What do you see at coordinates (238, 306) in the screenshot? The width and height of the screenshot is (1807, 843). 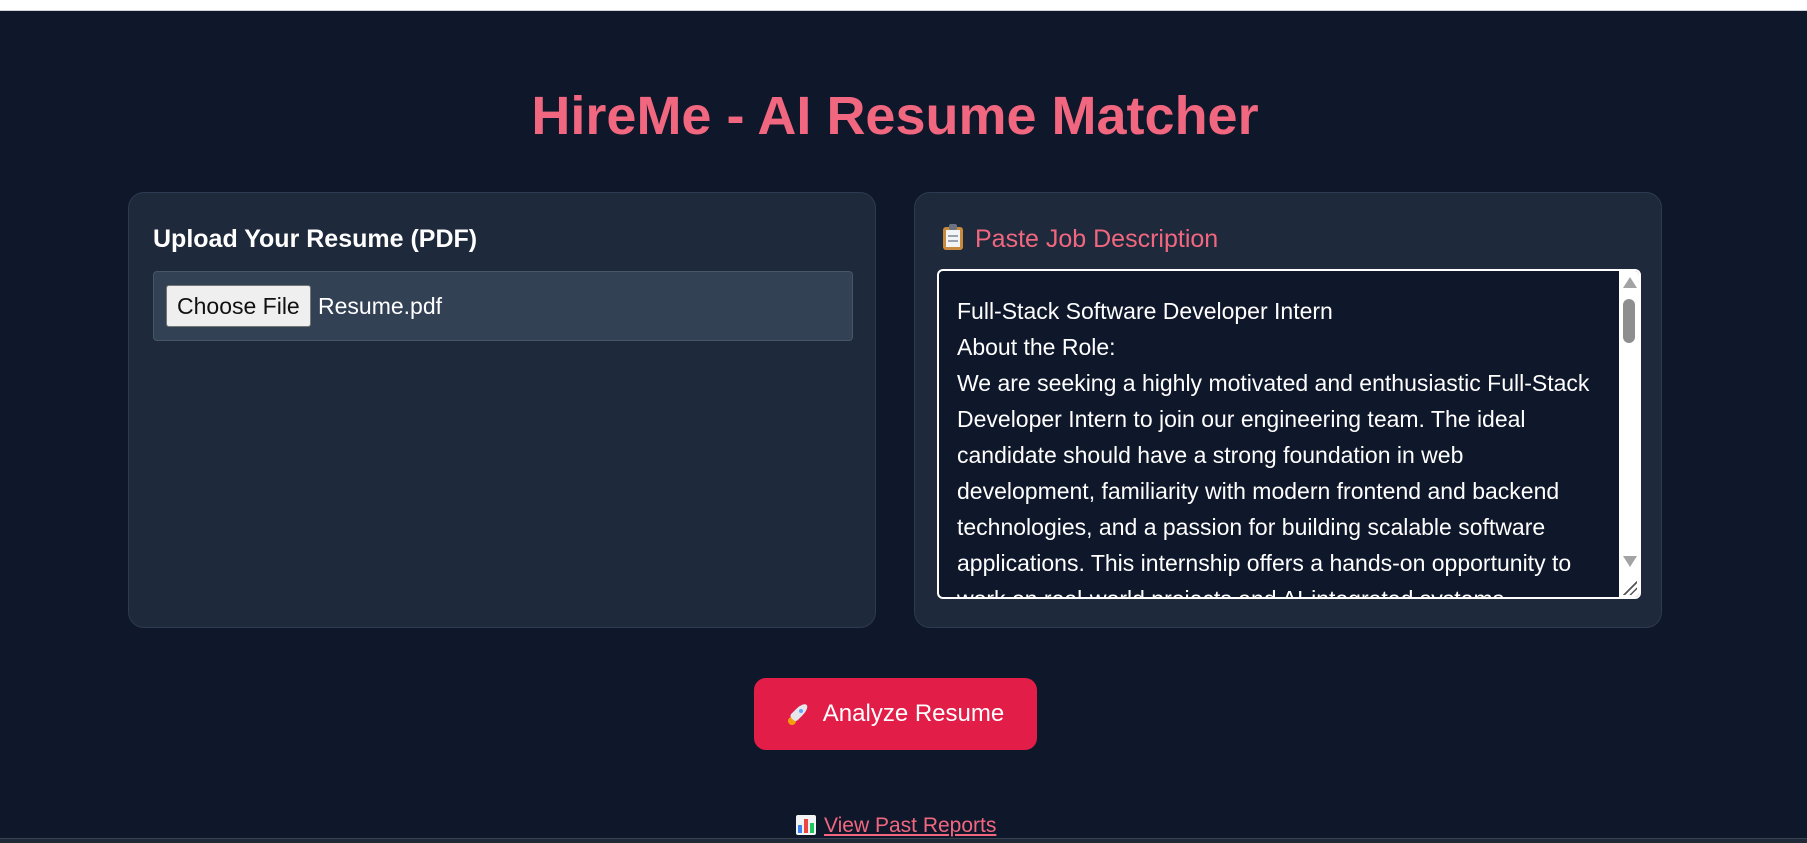 I see `choose-file-button: Choose File` at bounding box center [238, 306].